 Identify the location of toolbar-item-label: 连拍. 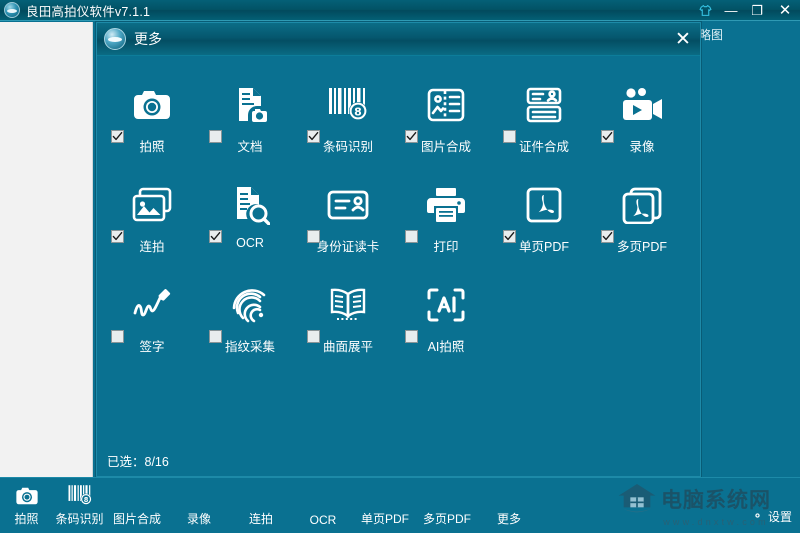
(260, 519).